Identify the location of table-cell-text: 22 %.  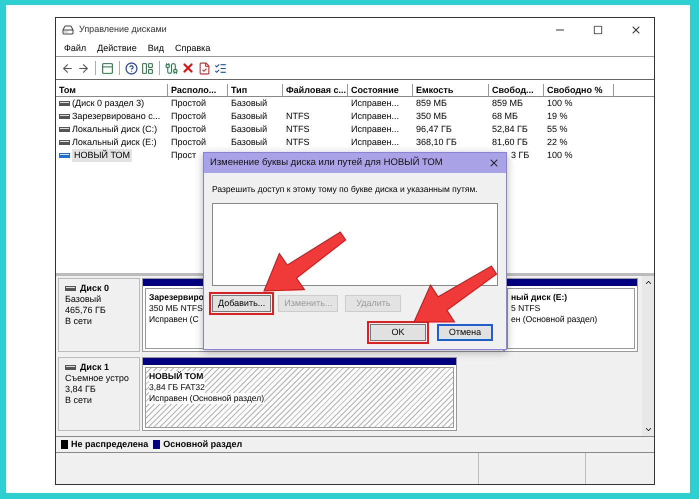
(557, 142).